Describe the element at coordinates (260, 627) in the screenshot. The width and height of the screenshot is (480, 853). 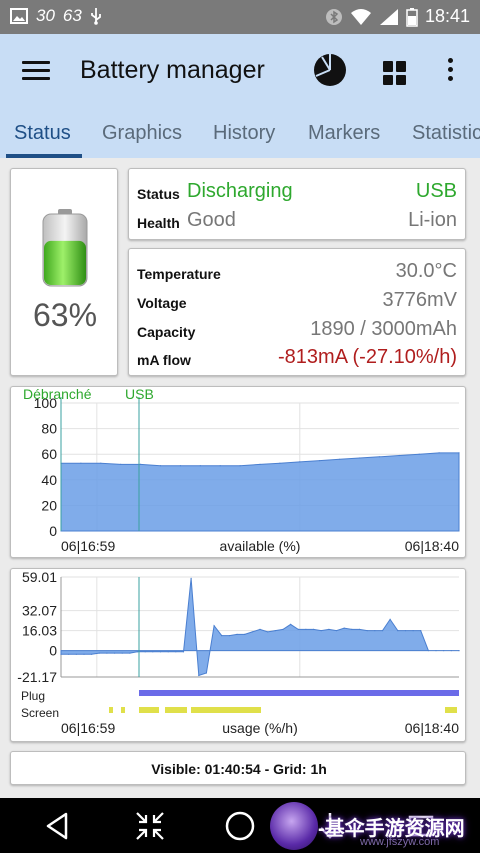
I see `series-area` at that location.